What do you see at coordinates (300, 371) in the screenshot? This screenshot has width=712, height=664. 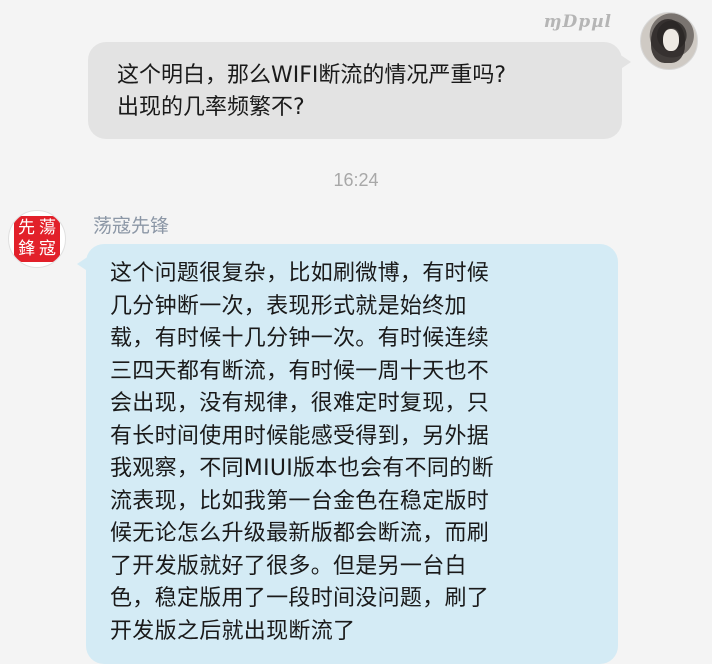 I see `message-line: 三四天都有断流，有时候一周十天也不` at bounding box center [300, 371].